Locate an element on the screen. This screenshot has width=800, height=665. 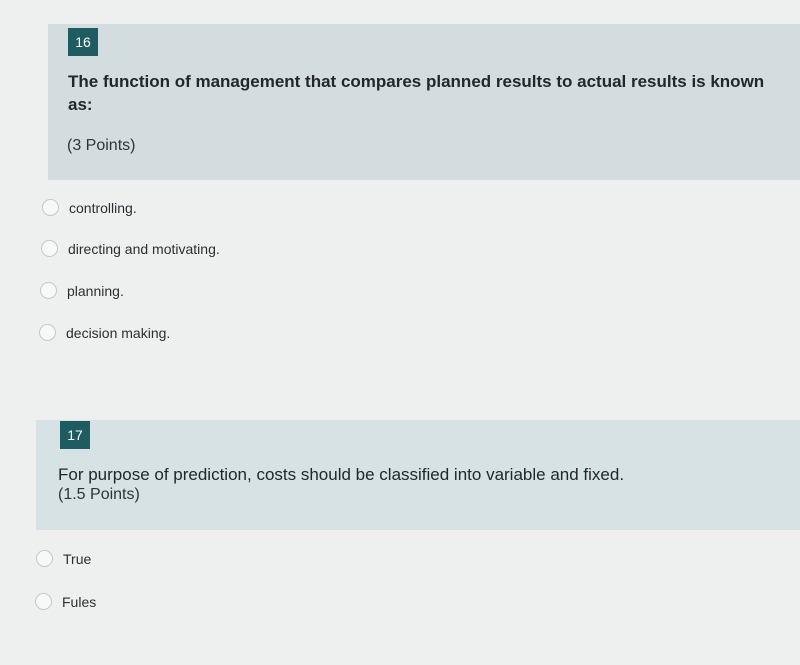
question-number-badge: 16 is located at coordinates (83, 42).